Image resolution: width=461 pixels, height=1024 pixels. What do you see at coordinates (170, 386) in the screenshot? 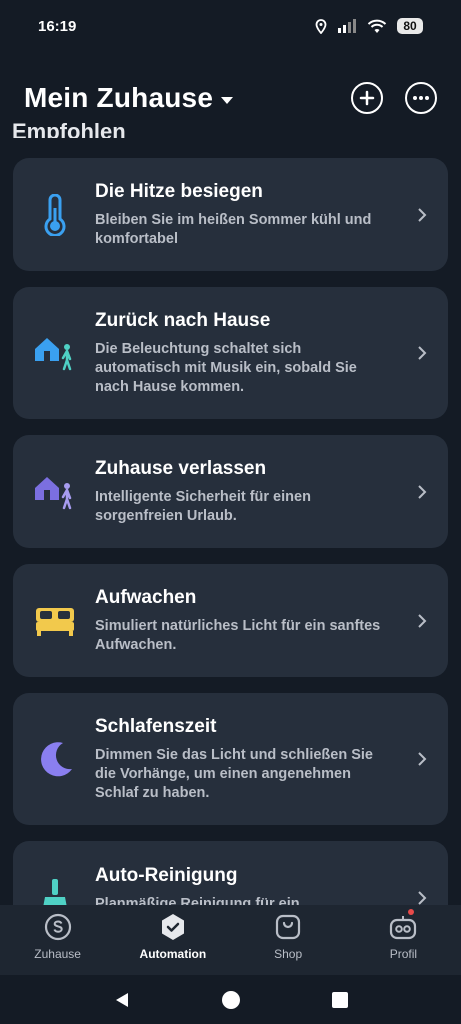
I see `card-description-line: nach Hause kommen.` at bounding box center [170, 386].